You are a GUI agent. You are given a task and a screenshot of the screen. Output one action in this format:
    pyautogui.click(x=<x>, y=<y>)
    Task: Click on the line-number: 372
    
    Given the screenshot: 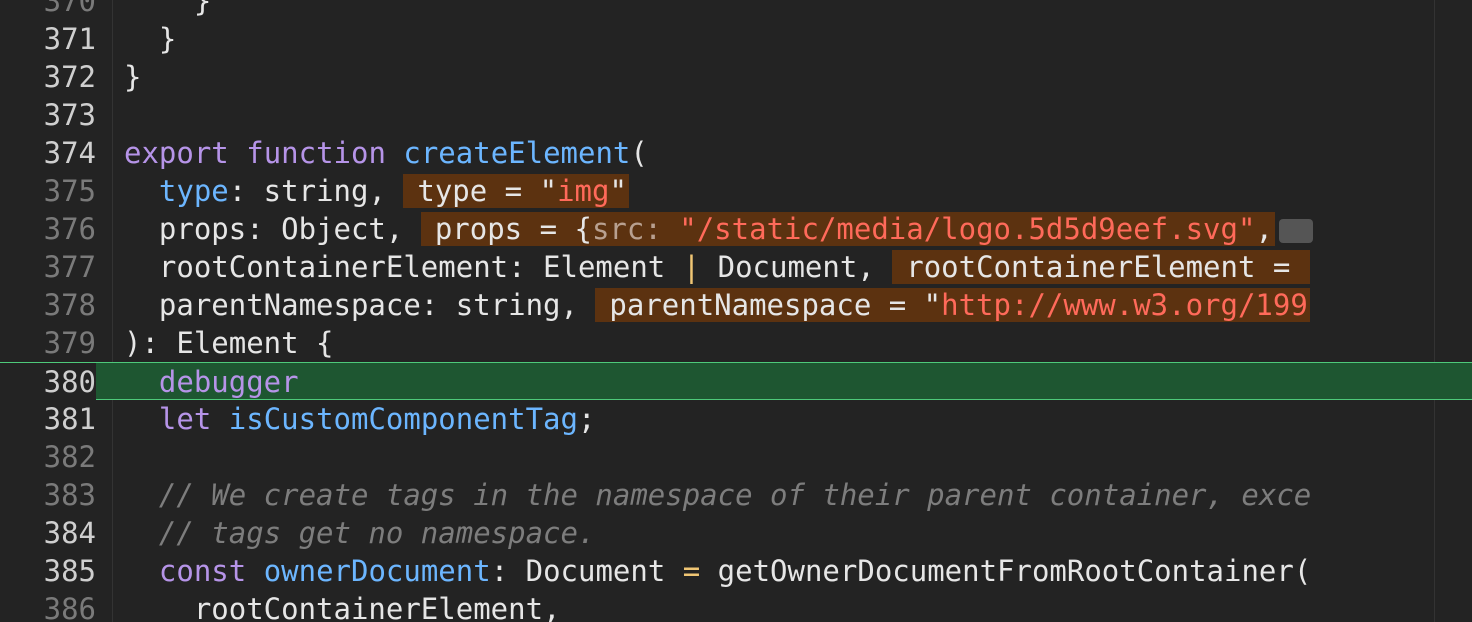 What is the action you would take?
    pyautogui.click(x=48, y=77)
    